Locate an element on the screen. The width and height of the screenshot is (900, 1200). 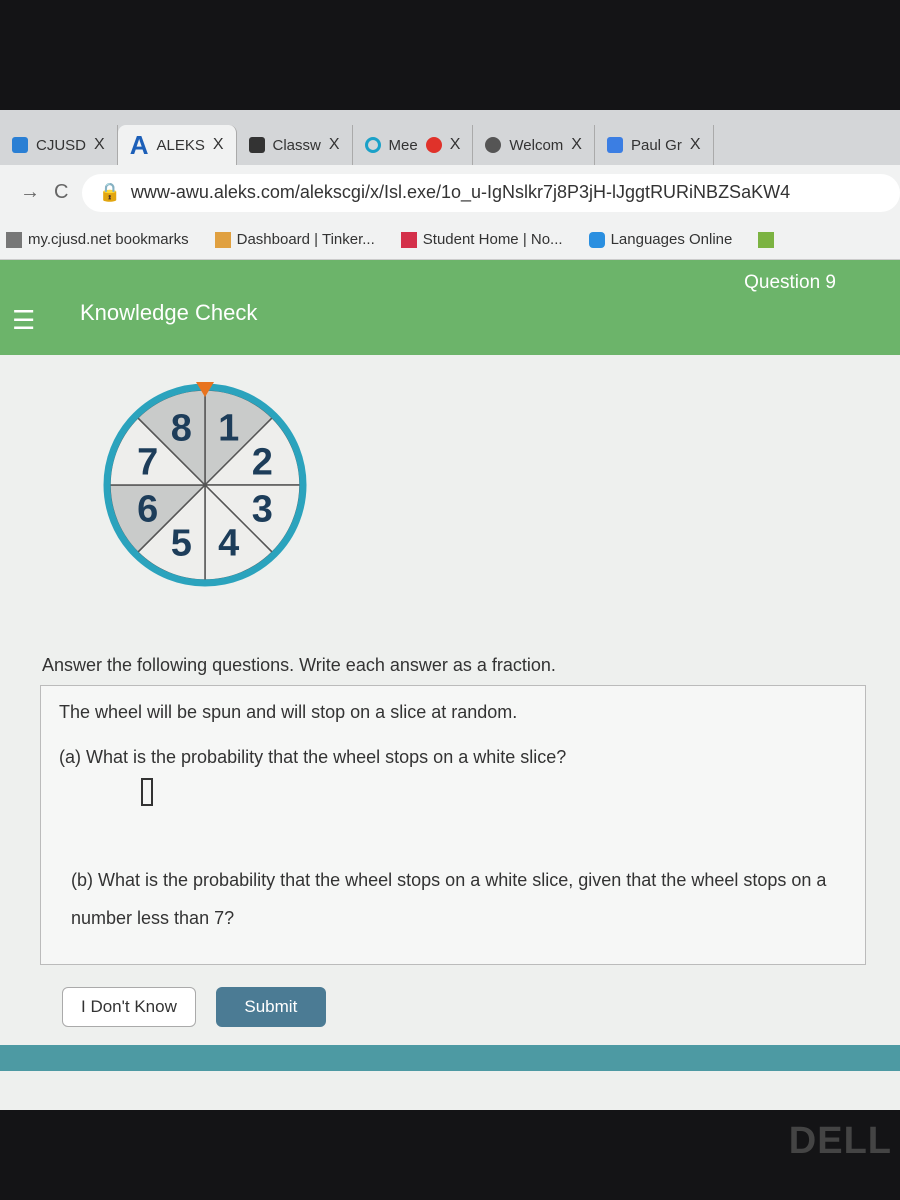
dont-know-button: I Don't Know is located at coordinates (129, 1007).